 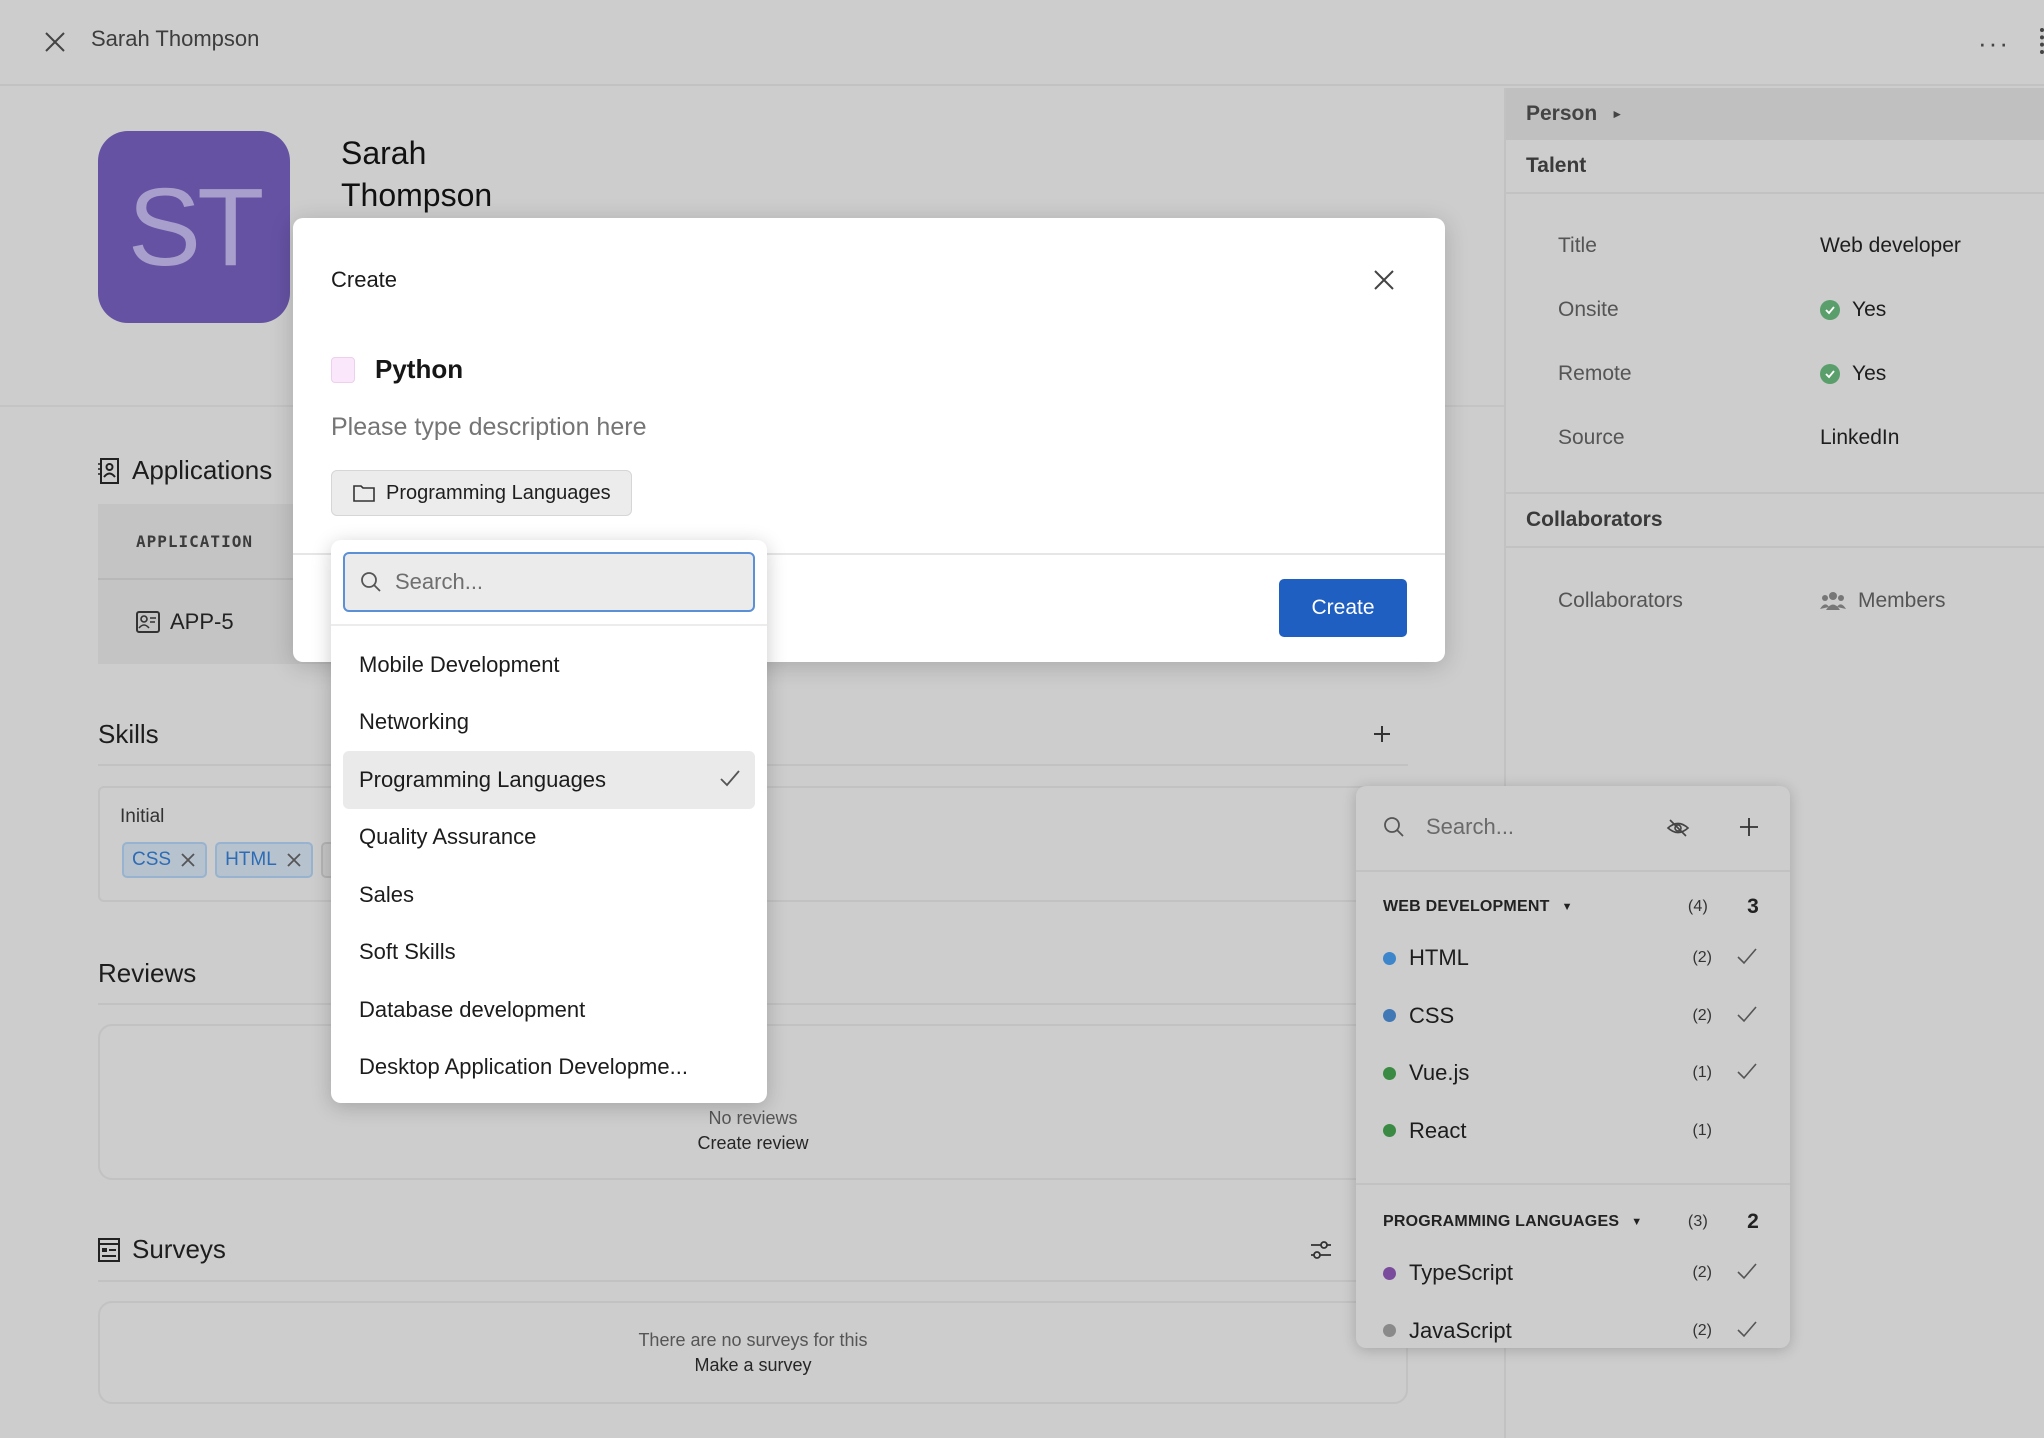 What do you see at coordinates (1022, 43) in the screenshot?
I see `top-bar: Sarah Thompson ···` at bounding box center [1022, 43].